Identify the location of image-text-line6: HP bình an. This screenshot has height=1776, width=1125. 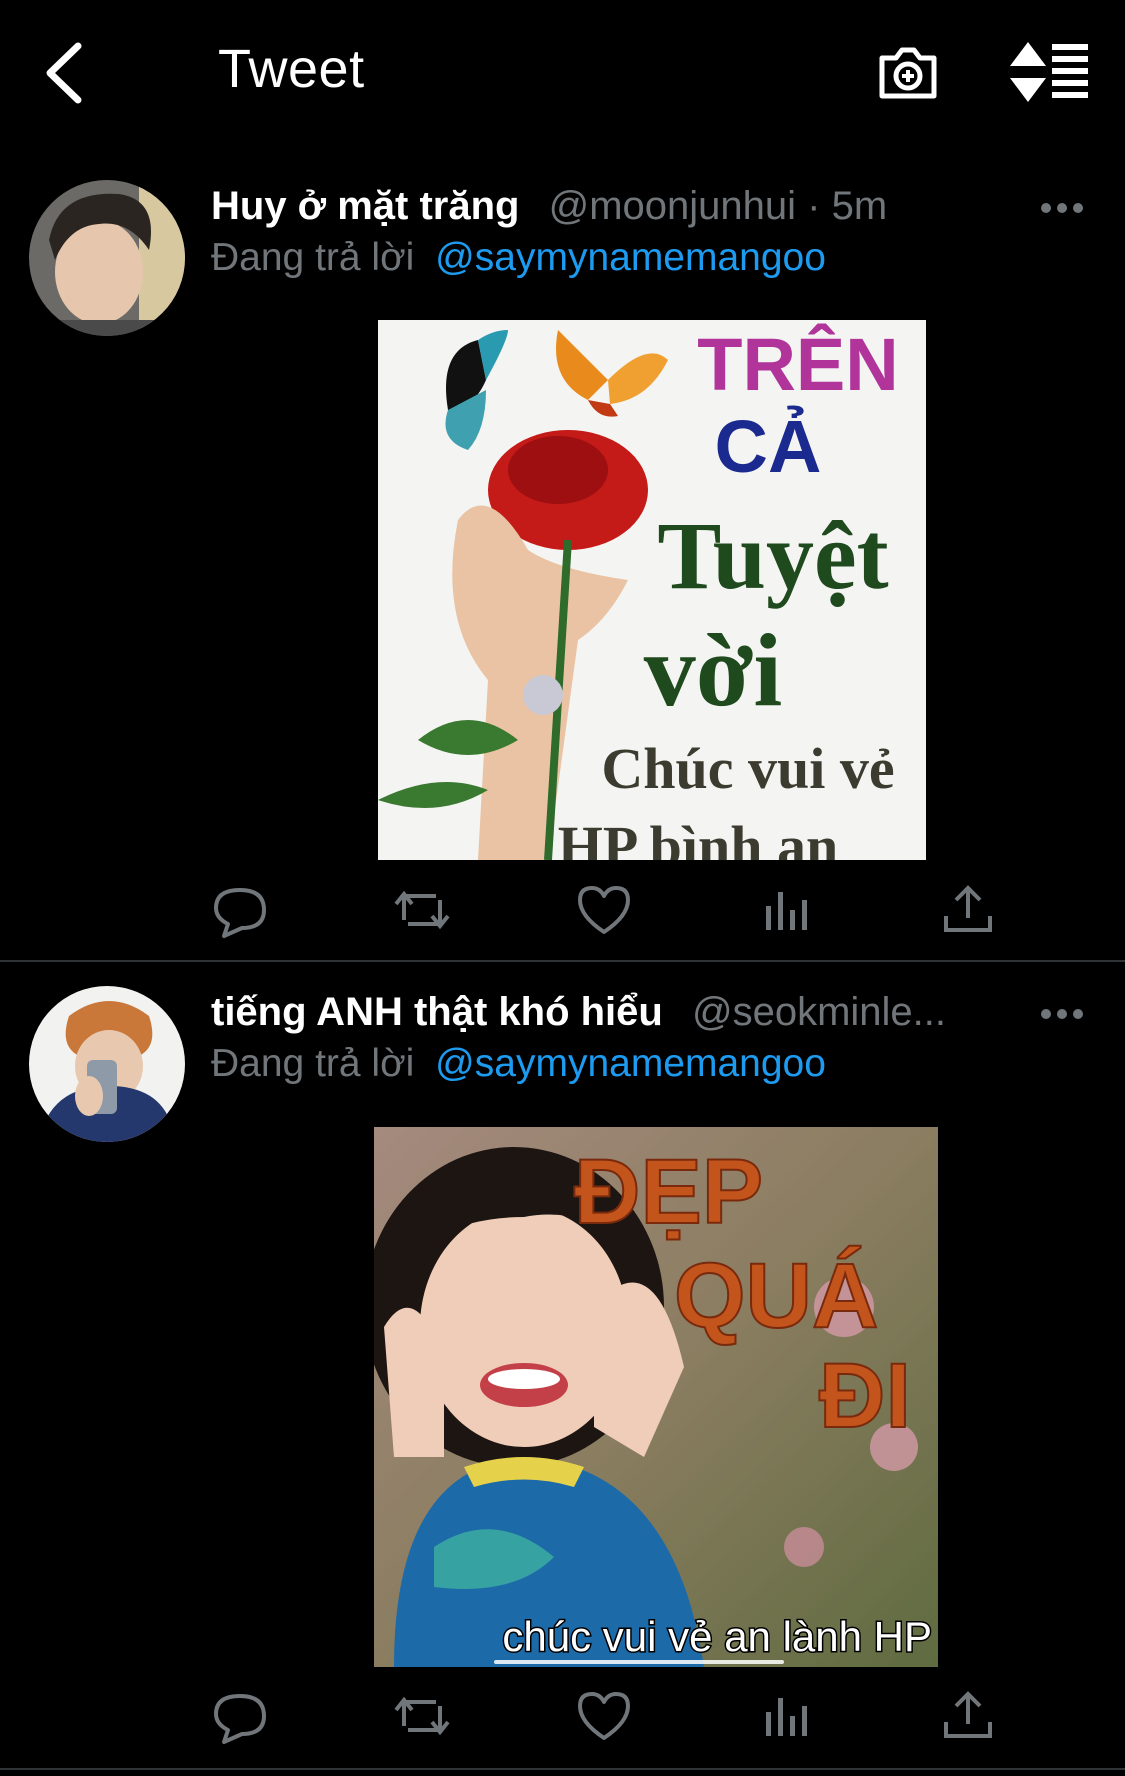
(698, 837).